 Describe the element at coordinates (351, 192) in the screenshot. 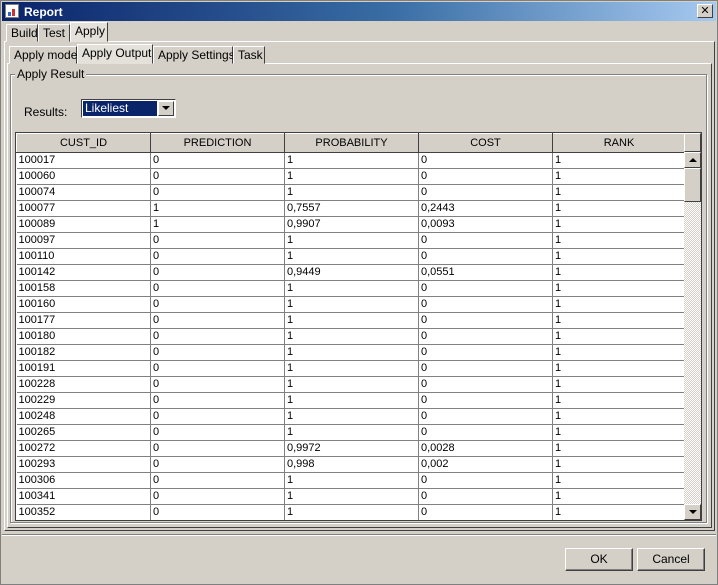

I see `table-row: 100074 0 1 0 1` at that location.